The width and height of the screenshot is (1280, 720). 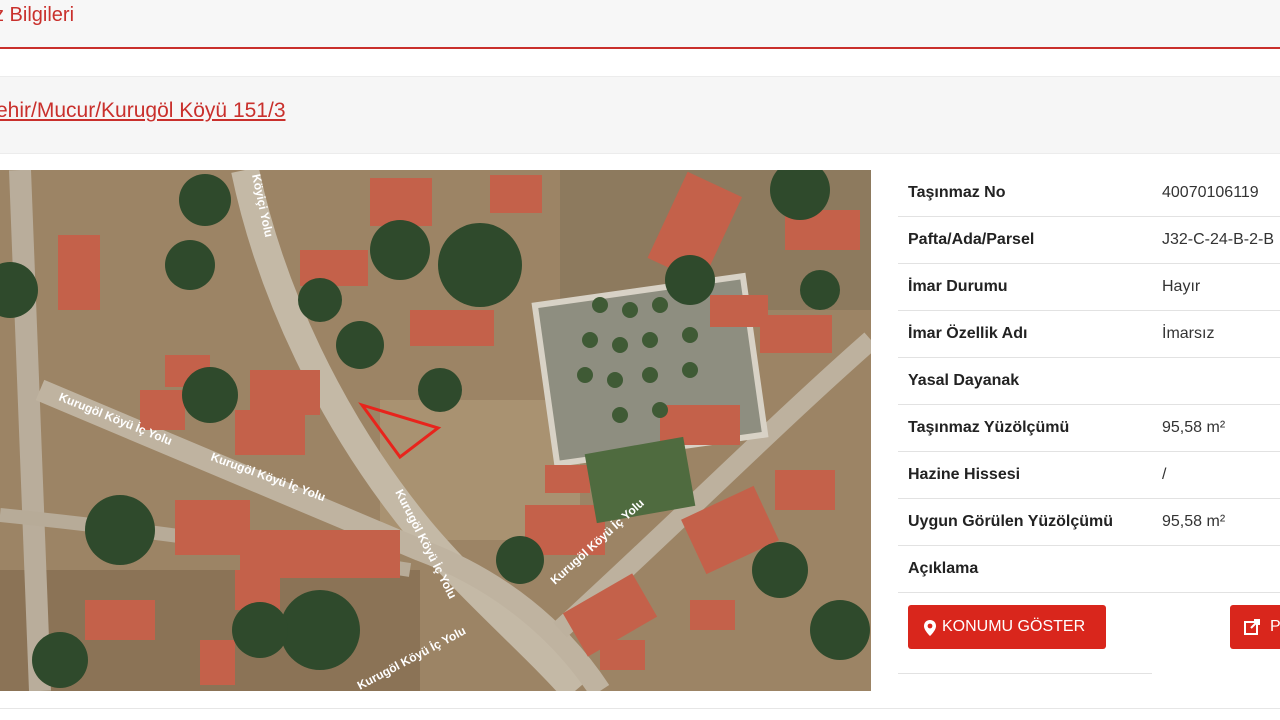 What do you see at coordinates (1188, 333) in the screenshot?
I see `info-value: İmarsız` at bounding box center [1188, 333].